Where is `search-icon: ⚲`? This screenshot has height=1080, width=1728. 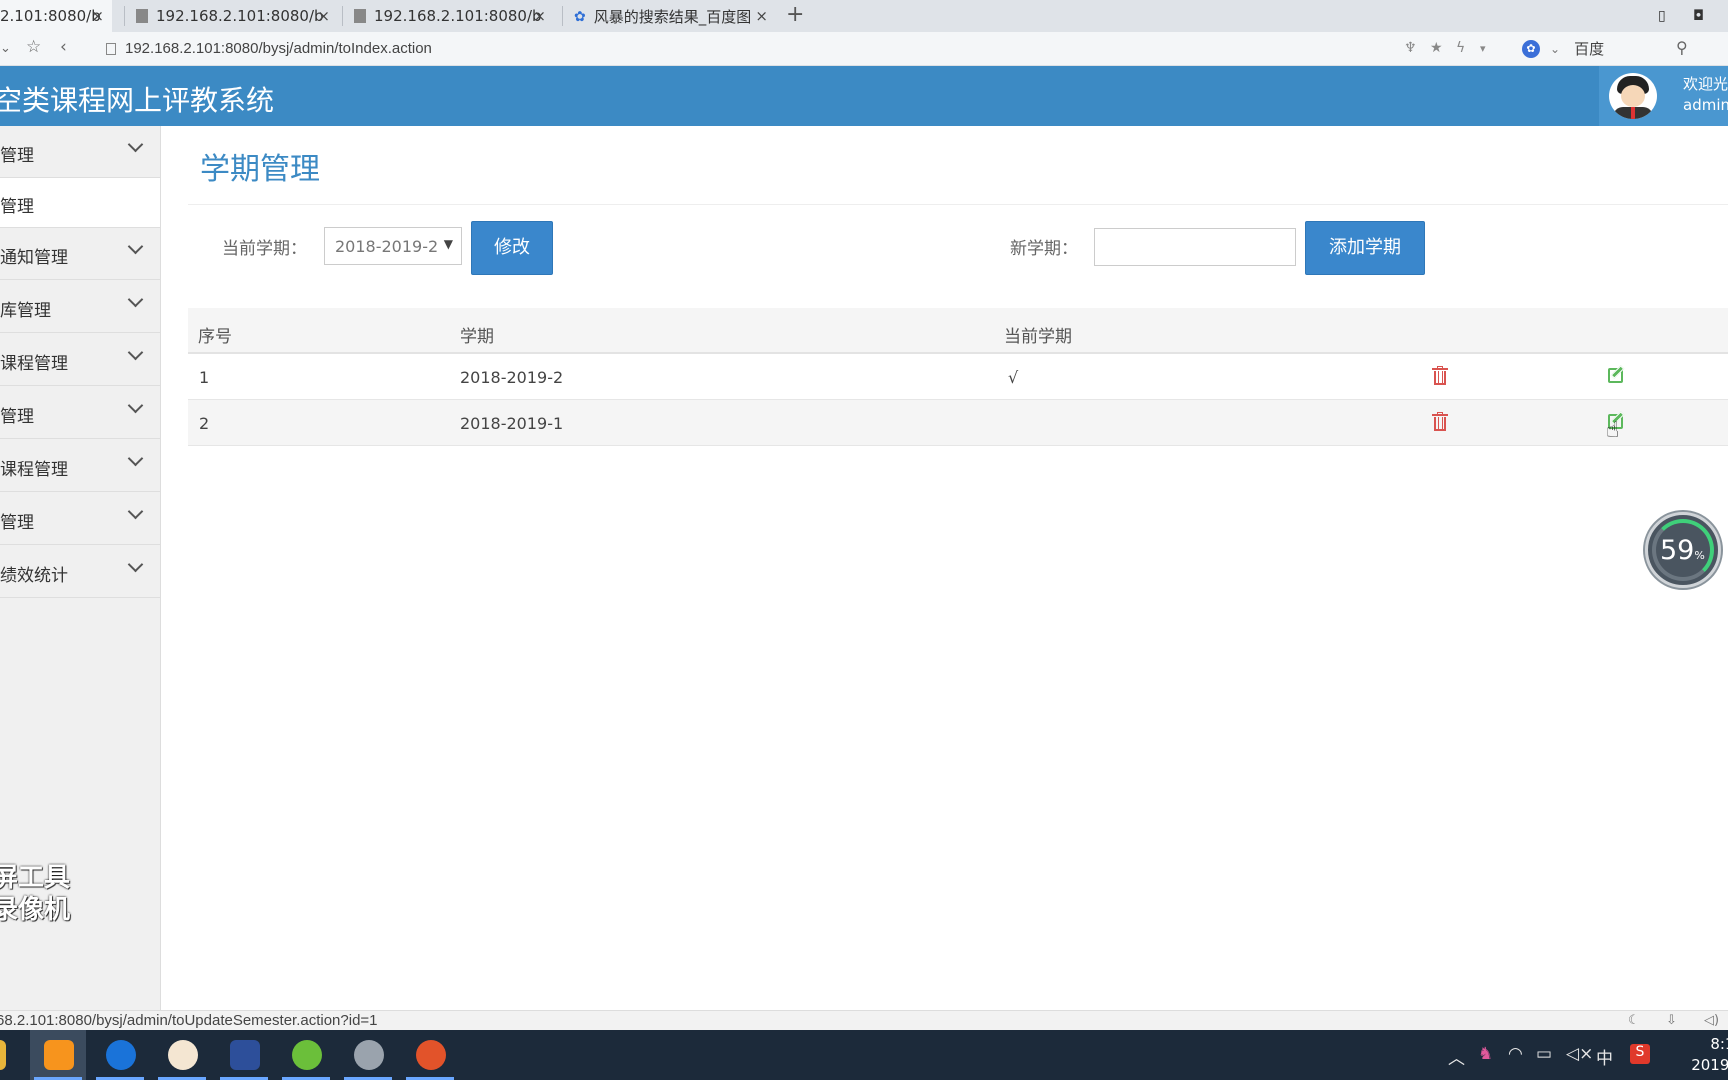 search-icon: ⚲ is located at coordinates (1682, 47).